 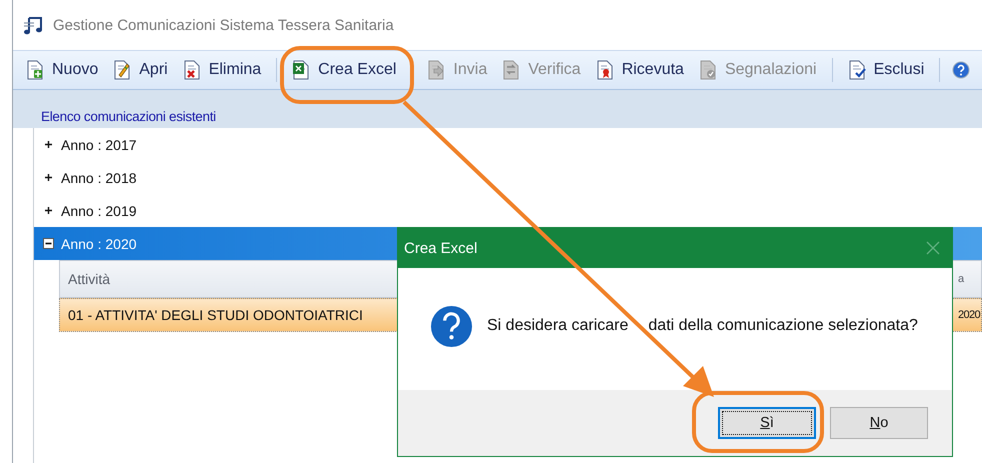 I want to click on panel-title: Elenco comunicazioni esistenti, so click(x=128, y=116).